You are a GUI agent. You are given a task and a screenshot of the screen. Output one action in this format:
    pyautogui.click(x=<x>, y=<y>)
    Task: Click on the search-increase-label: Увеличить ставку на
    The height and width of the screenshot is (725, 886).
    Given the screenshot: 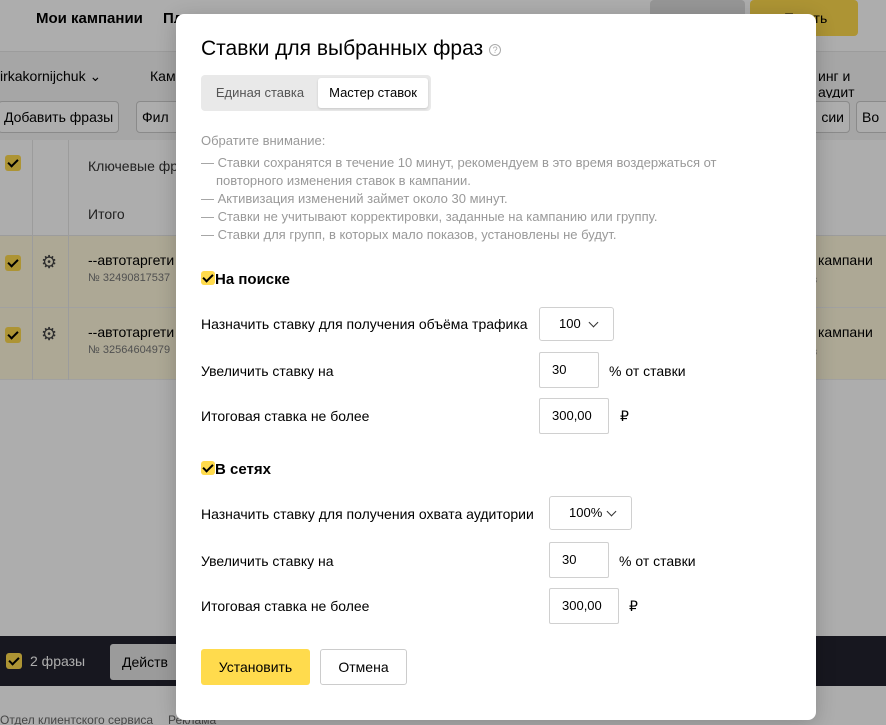 What is the action you would take?
    pyautogui.click(x=267, y=371)
    